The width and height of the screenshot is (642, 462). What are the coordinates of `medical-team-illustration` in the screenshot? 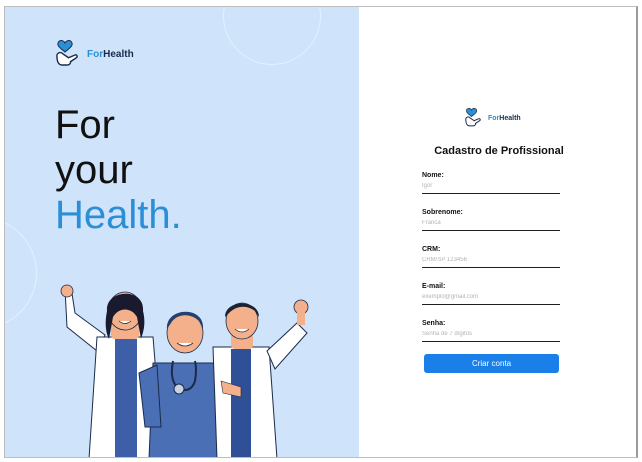 It's located at (184, 370).